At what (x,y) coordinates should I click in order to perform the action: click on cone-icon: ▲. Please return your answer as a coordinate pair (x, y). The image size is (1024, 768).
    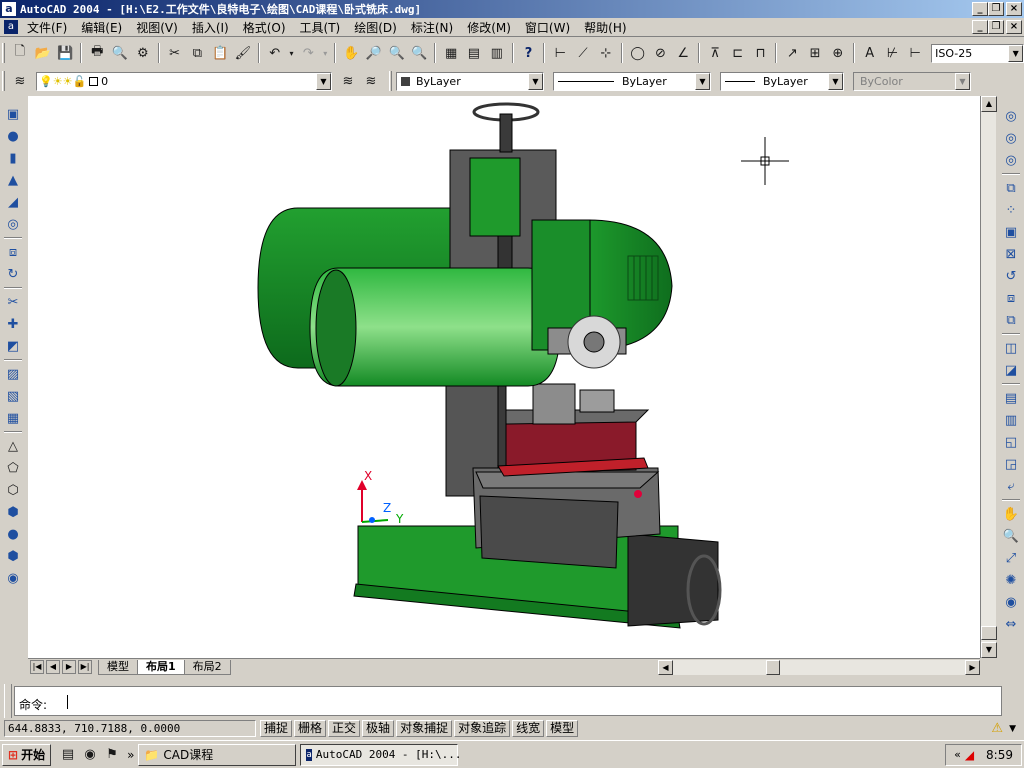
    Looking at the image, I should click on (13, 180).